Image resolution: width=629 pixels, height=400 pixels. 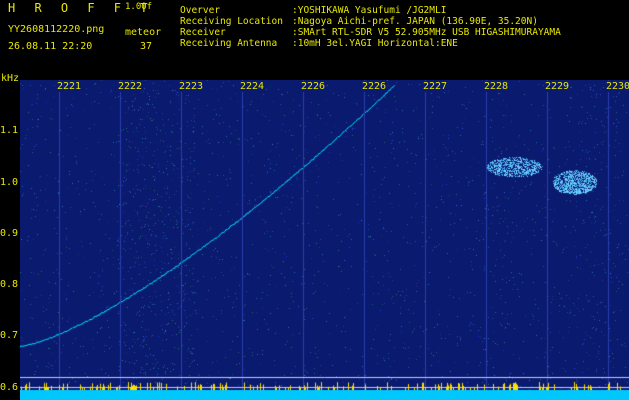 What do you see at coordinates (146, 46) in the screenshot?
I see `meteor-count: 37` at bounding box center [146, 46].